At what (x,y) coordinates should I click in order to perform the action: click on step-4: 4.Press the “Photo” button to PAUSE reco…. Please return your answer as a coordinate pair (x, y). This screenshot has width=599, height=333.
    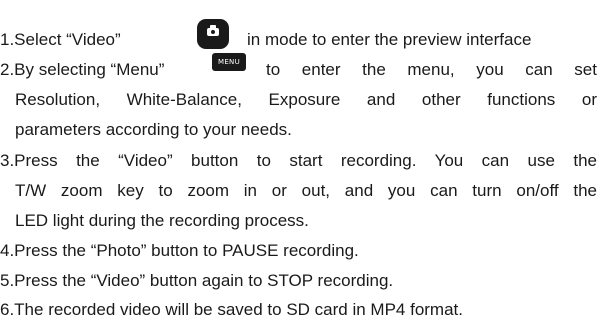
    Looking at the image, I should click on (179, 250).